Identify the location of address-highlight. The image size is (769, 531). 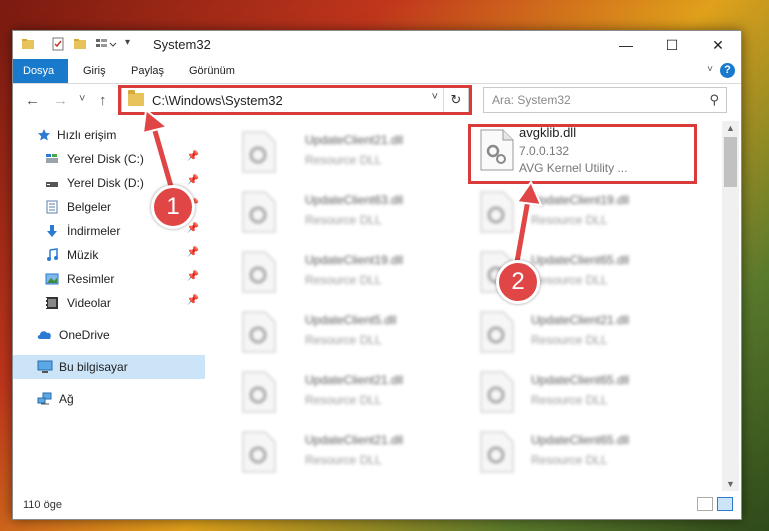
(295, 100).